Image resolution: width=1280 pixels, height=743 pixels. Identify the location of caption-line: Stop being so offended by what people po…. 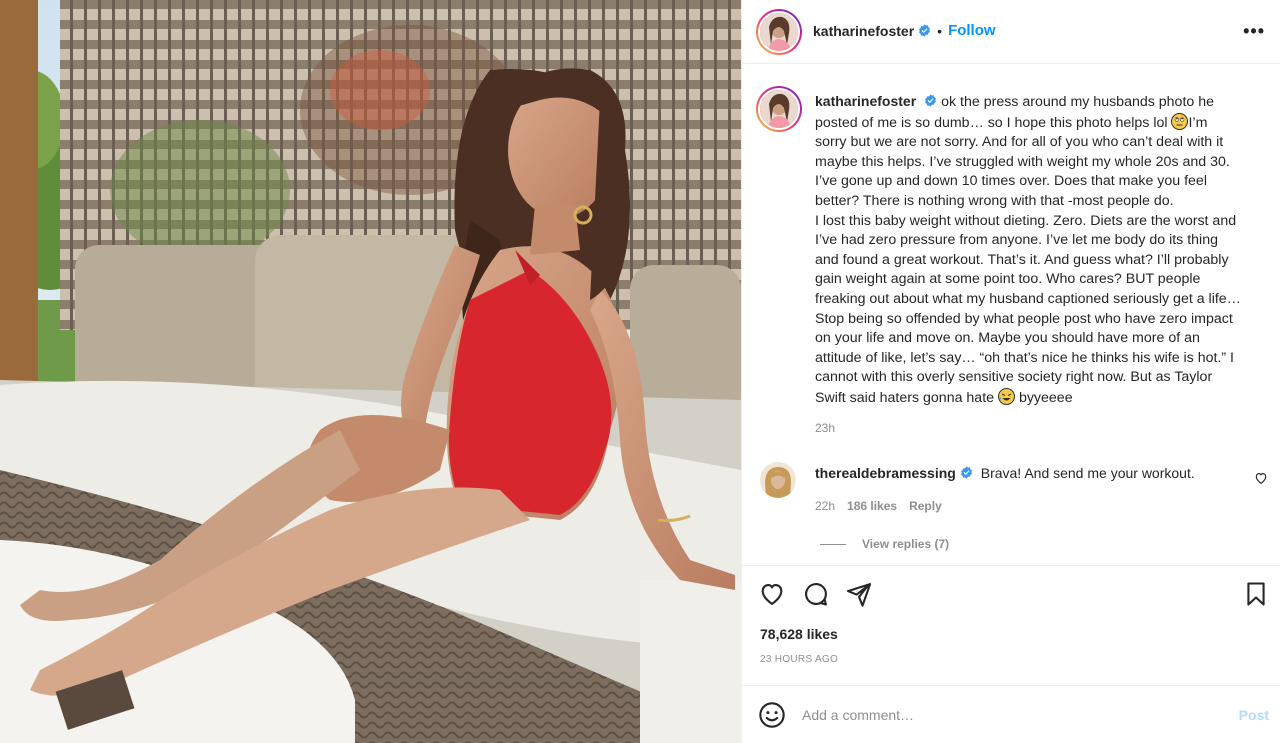
(1024, 318).